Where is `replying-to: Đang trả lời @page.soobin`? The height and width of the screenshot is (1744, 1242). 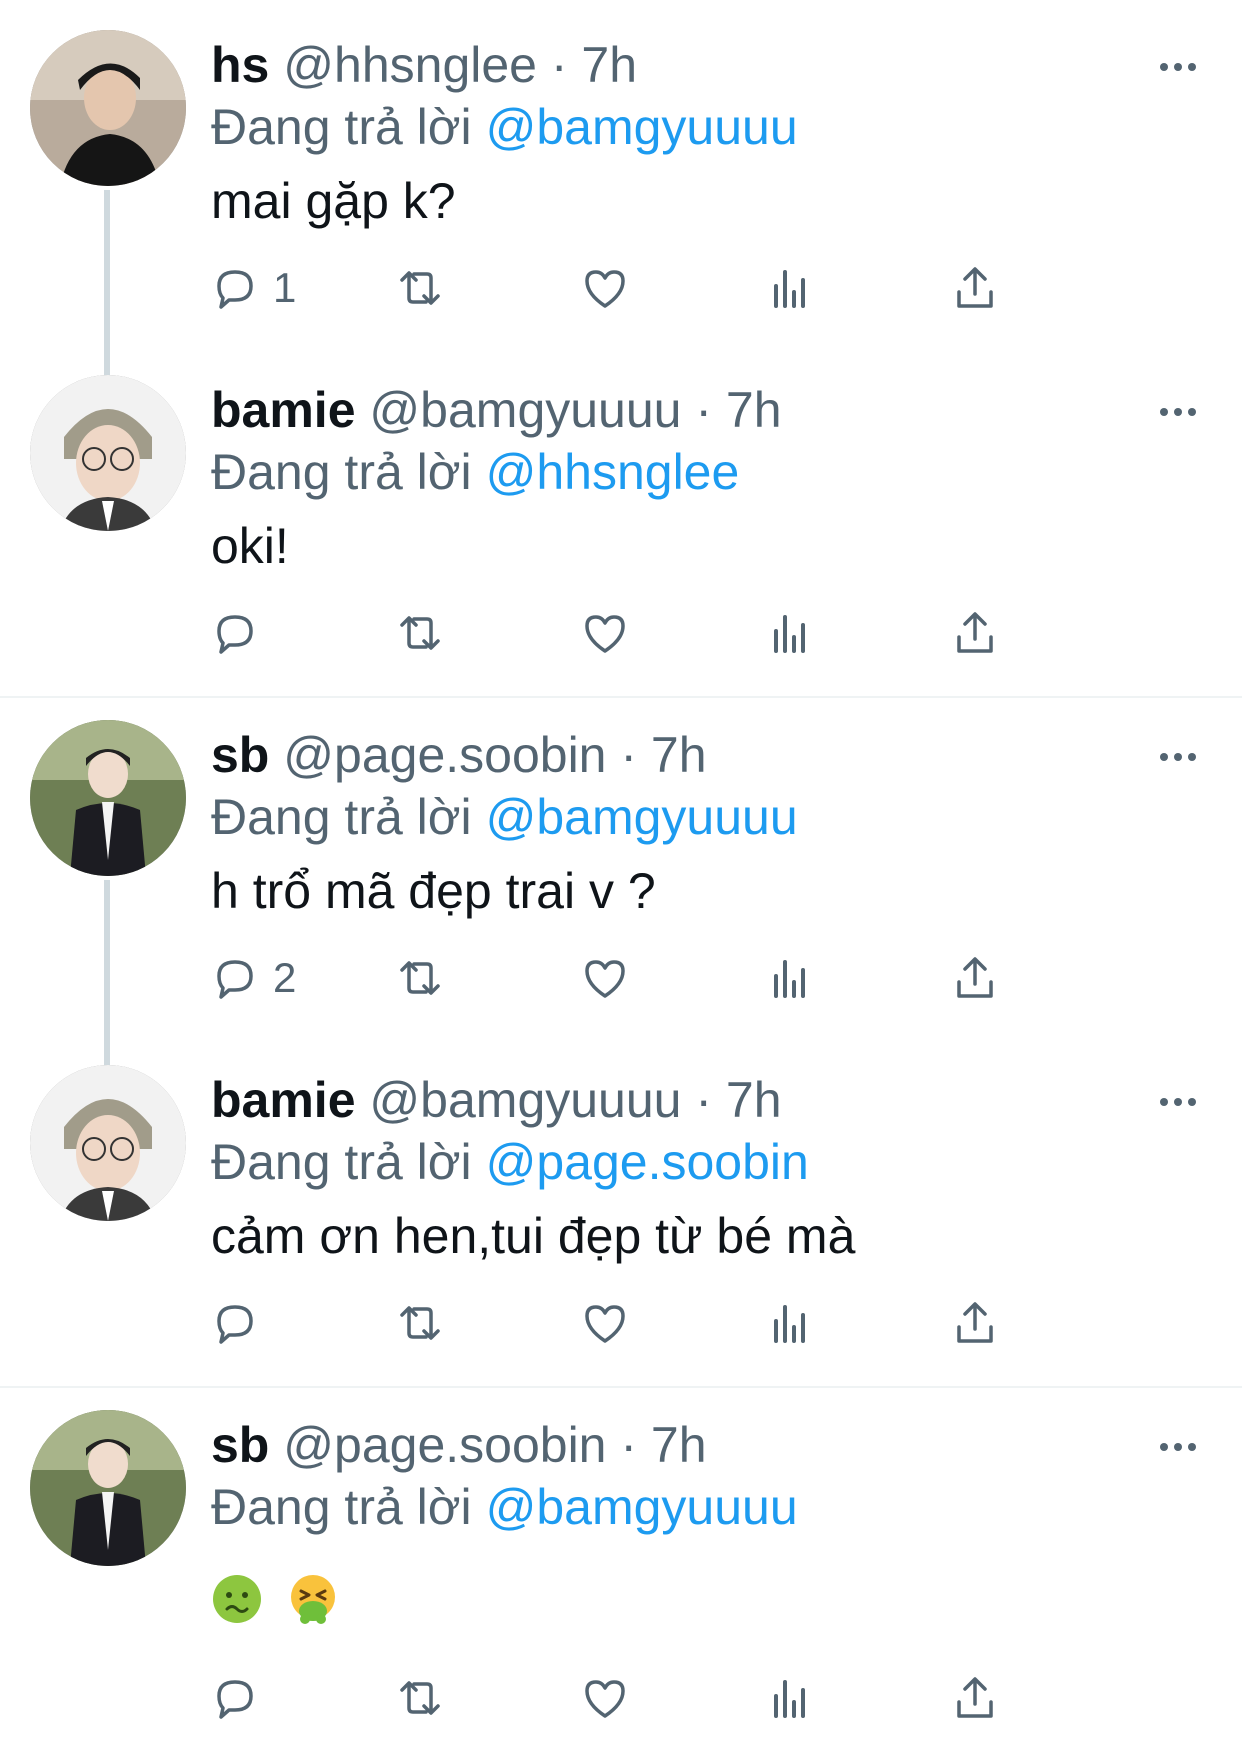 replying-to: Đang trả lời @page.soobin is located at coordinates (510, 1162).